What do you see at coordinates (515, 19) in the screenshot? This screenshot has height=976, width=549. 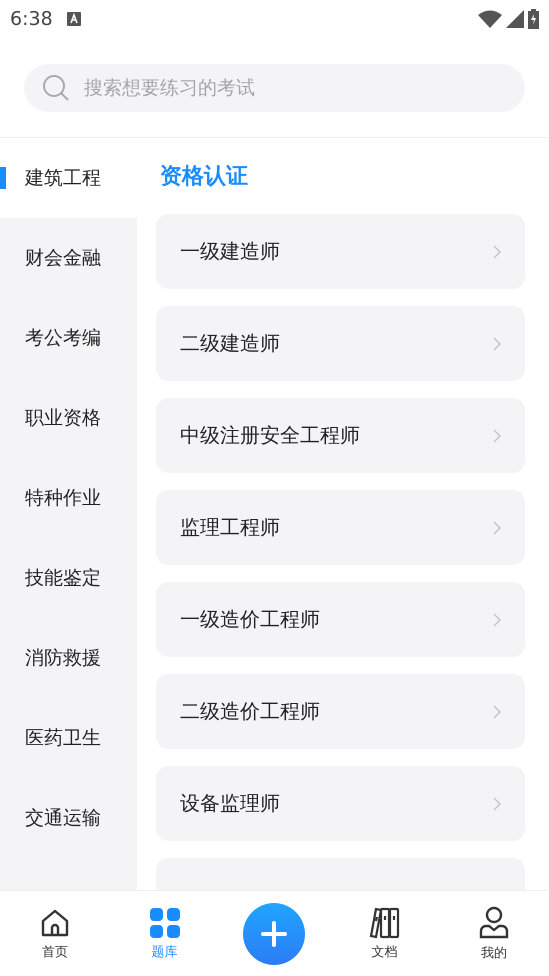 I see `signal-icon` at bounding box center [515, 19].